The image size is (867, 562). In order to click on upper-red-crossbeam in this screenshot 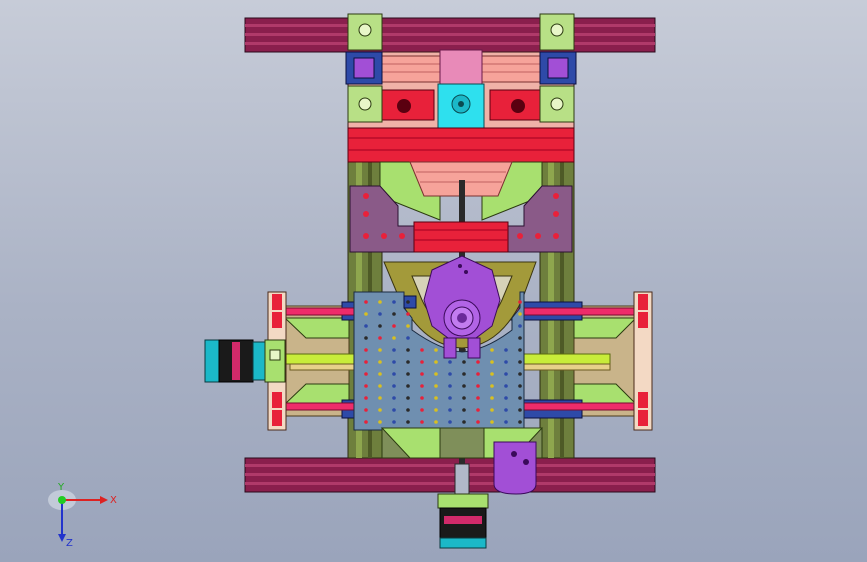, I will do `click(461, 145)`.